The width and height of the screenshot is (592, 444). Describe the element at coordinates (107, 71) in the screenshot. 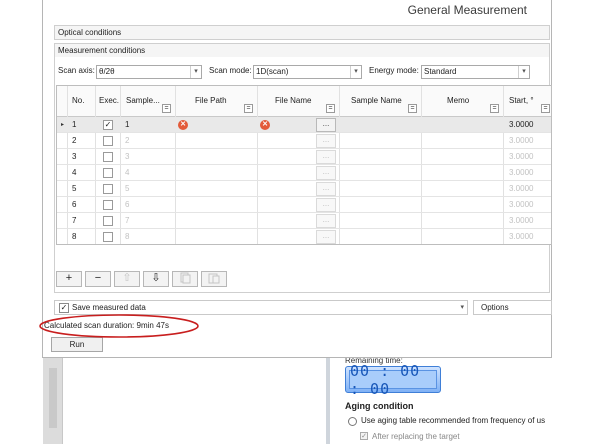

I see `scan-axis-value: θ/2θ` at that location.